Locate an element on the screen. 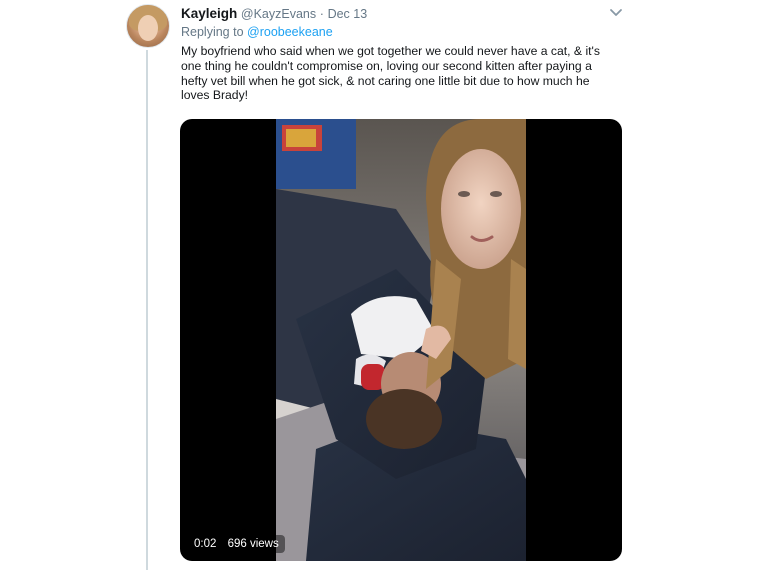 The height and width of the screenshot is (570, 760). avatar is located at coordinates (148, 26).